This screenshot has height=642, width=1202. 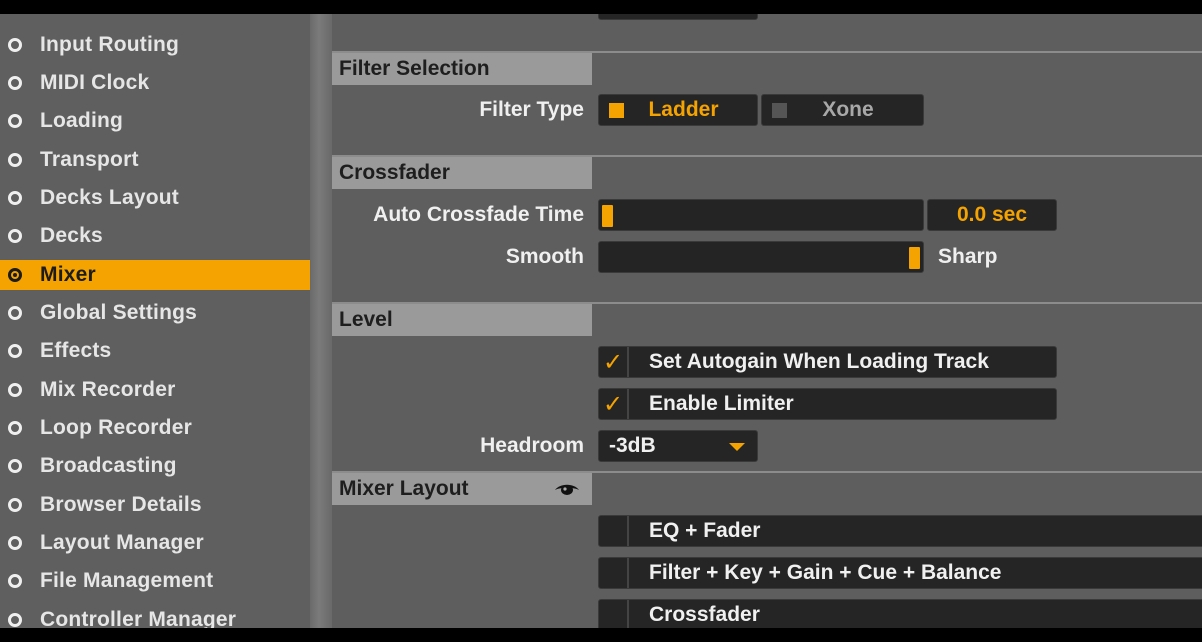 I want to click on autogain-checkbox: ✓ Set Autogain When Loading Track, so click(x=827, y=362).